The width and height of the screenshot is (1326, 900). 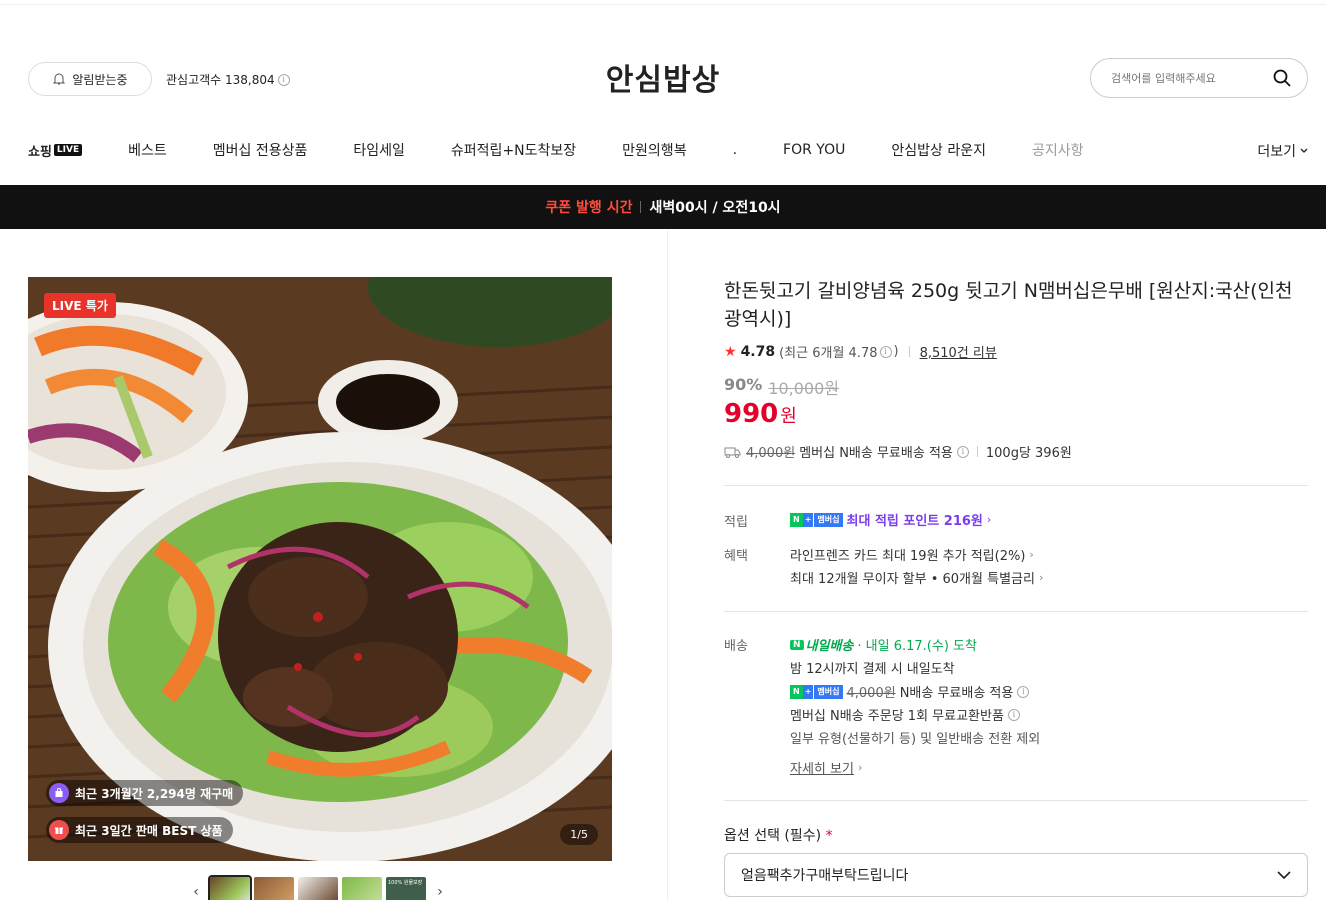 What do you see at coordinates (771, 453) in the screenshot?
I see `shipping-original: 4,000원` at bounding box center [771, 453].